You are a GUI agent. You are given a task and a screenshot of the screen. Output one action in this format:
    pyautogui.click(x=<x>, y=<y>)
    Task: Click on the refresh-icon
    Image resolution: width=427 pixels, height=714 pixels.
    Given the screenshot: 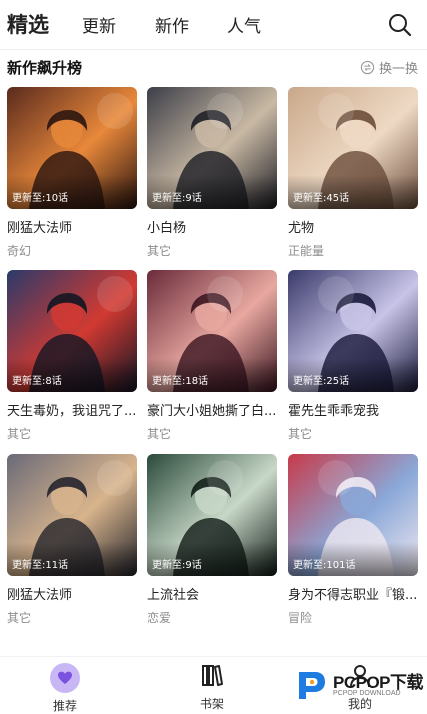 What is the action you would take?
    pyautogui.click(x=367, y=67)
    